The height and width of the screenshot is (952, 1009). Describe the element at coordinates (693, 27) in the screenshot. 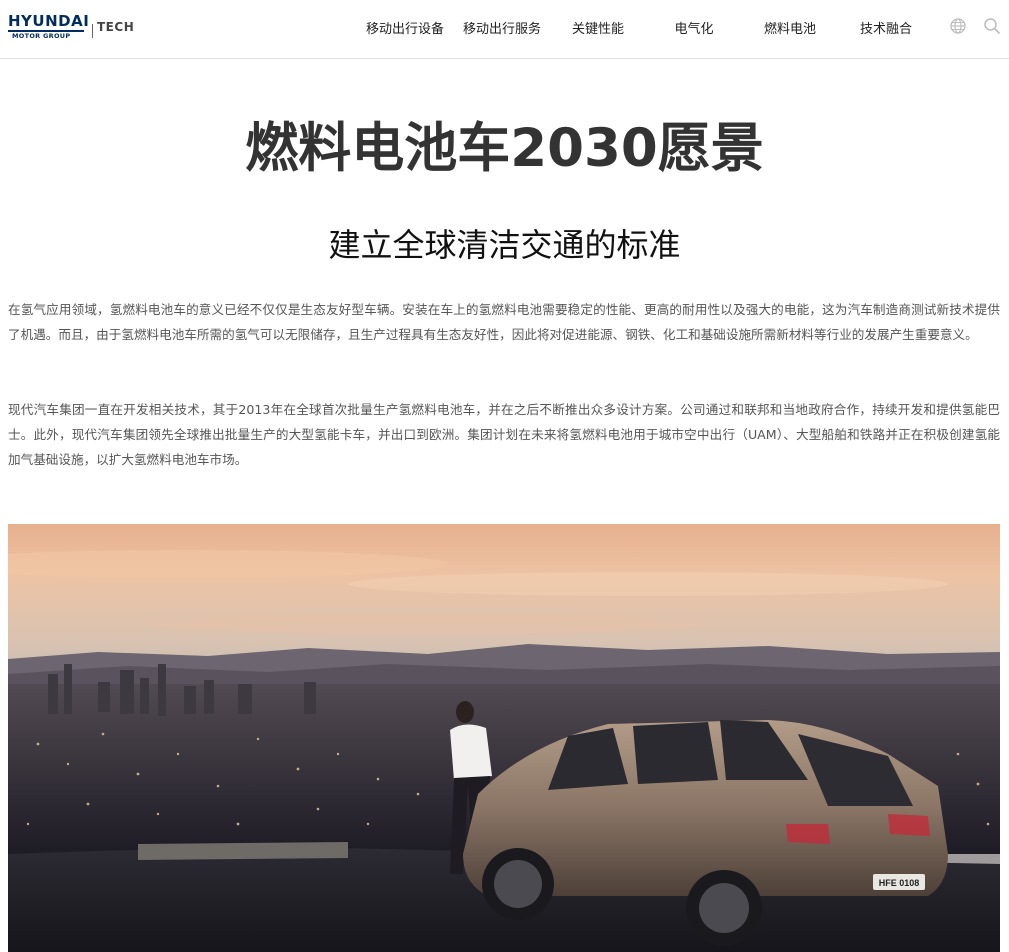

I see `nav-item-electrification: 电气化` at that location.